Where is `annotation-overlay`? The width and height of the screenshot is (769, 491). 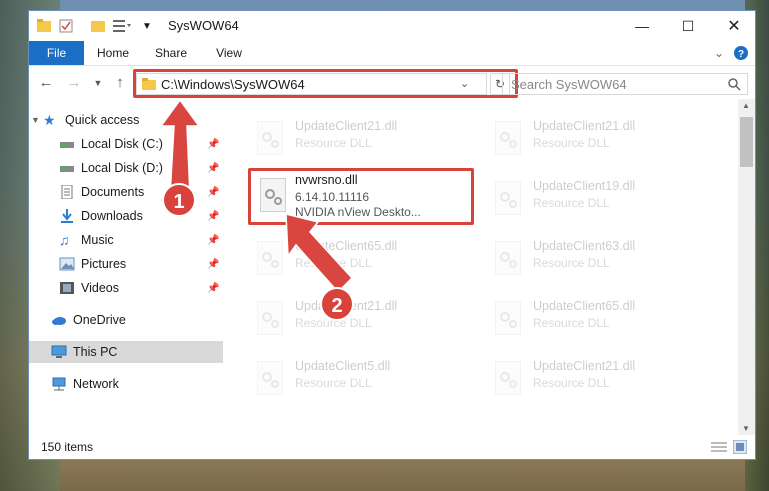
annotation-overlay is located at coordinates (256, 196).